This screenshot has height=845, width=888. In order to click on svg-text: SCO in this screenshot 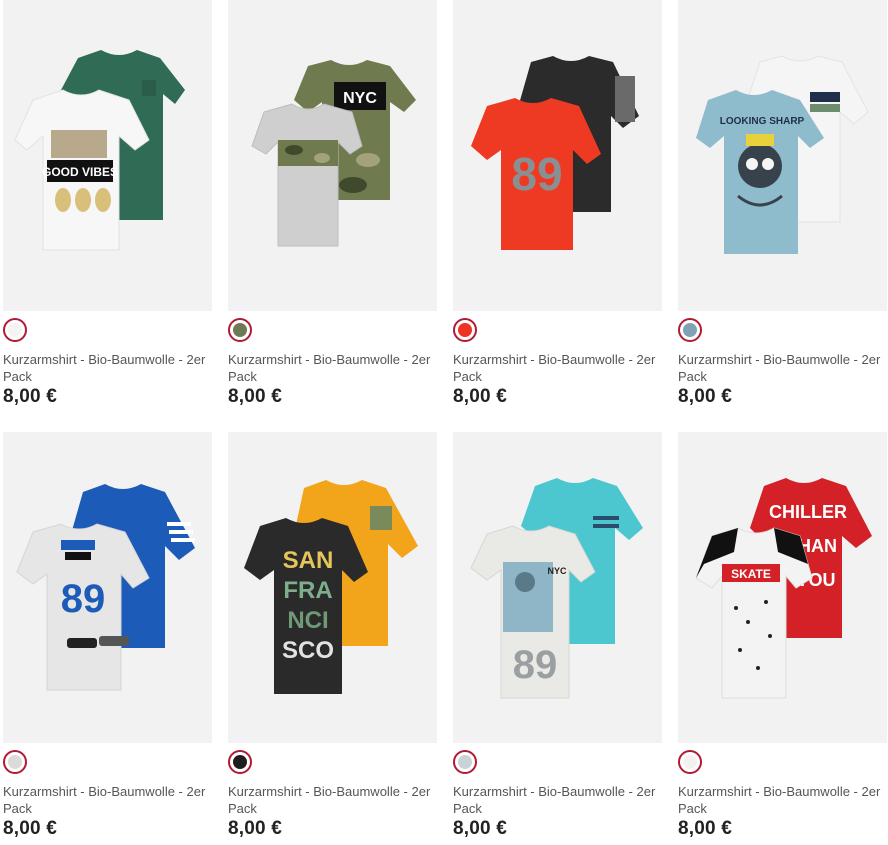, I will do `click(308, 650)`.